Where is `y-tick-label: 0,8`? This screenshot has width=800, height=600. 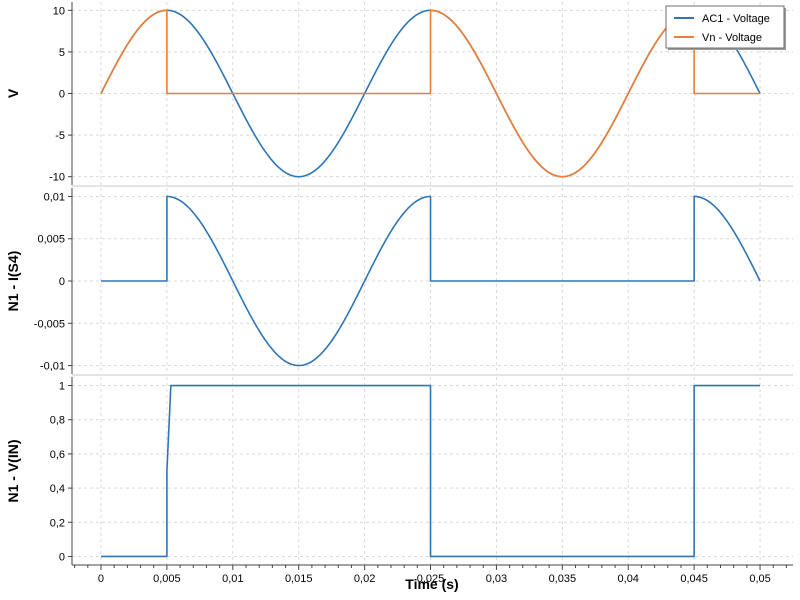
y-tick-label: 0,8 is located at coordinates (57, 421).